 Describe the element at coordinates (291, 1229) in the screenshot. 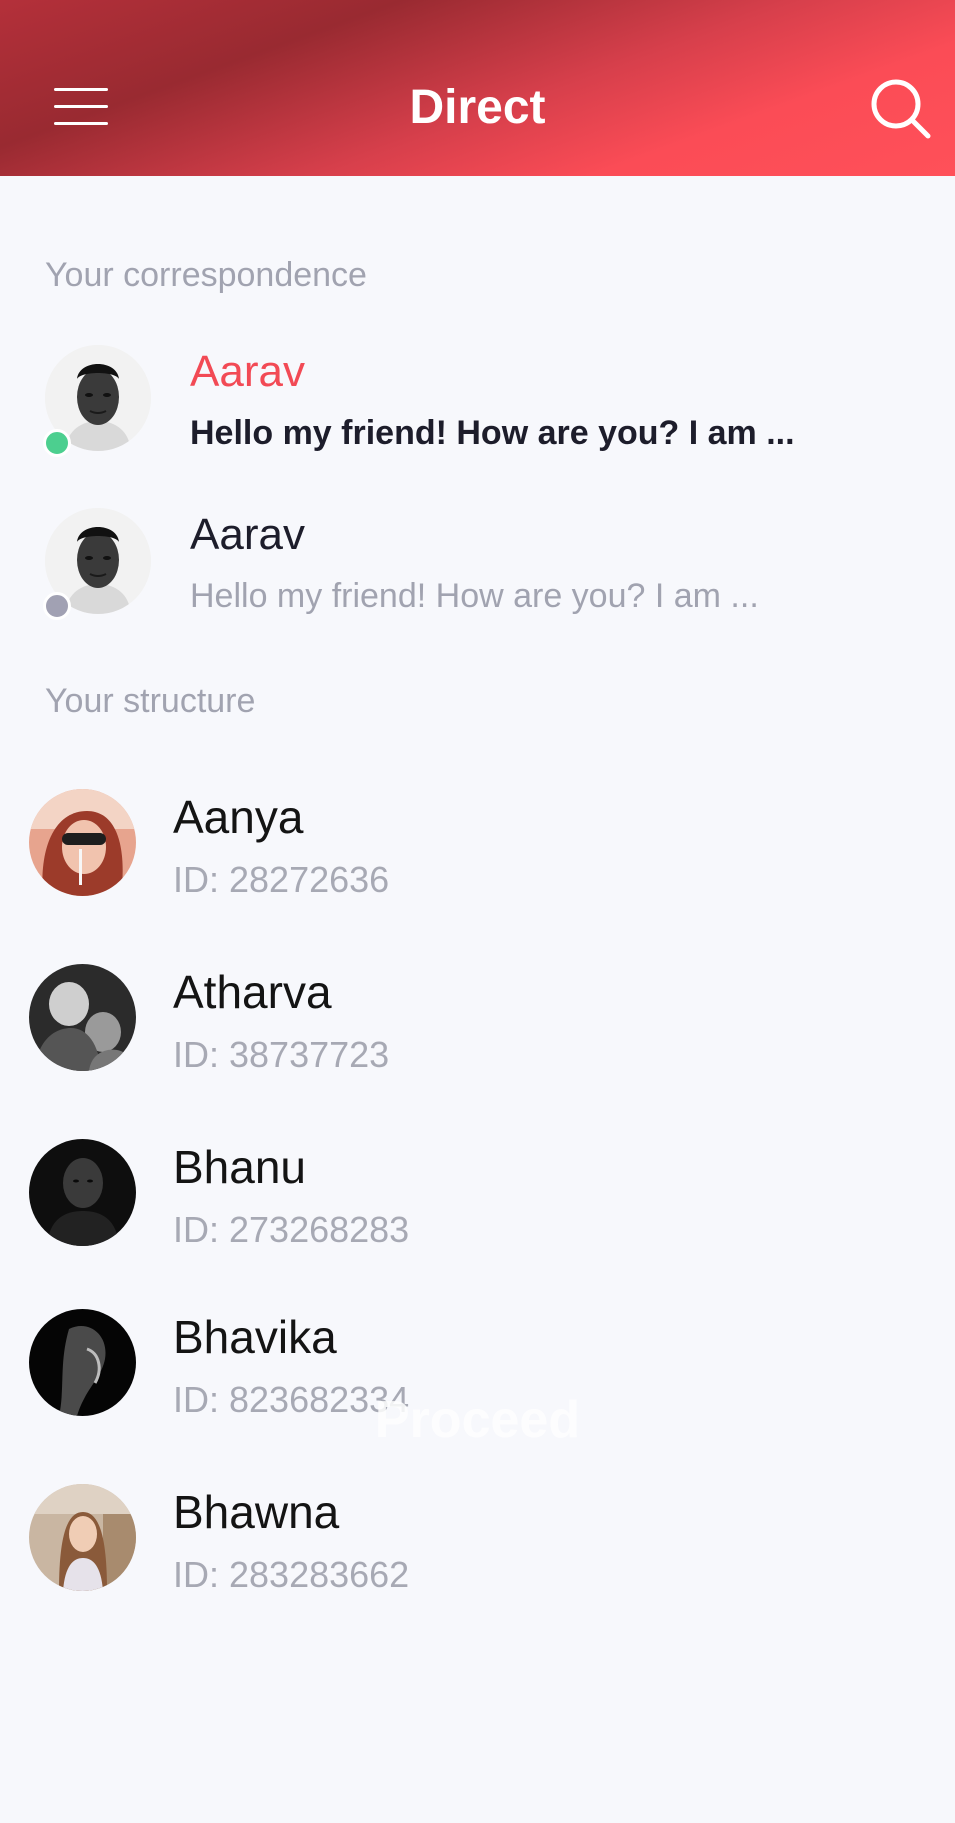

I see `member-id: ID: 273268283` at that location.